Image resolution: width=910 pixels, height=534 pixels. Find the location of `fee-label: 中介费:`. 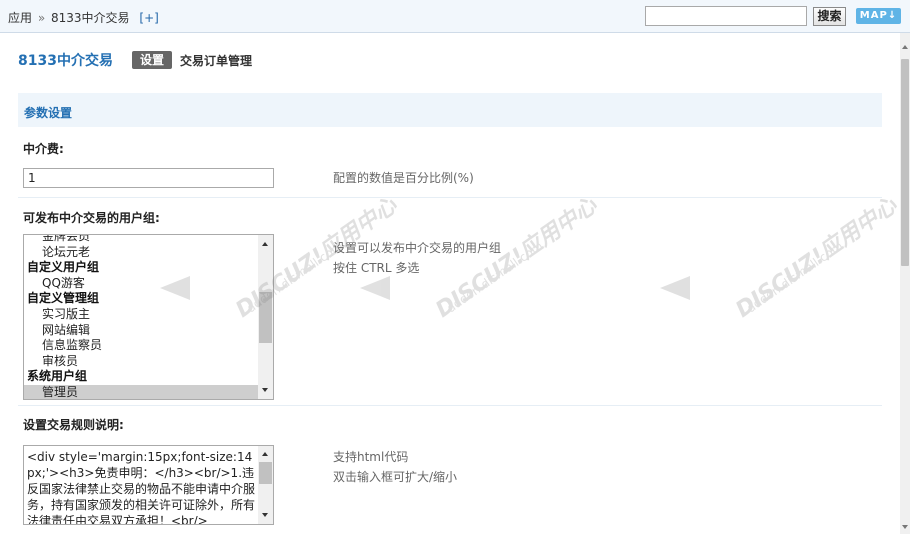

fee-label: 中介费: is located at coordinates (43, 149).